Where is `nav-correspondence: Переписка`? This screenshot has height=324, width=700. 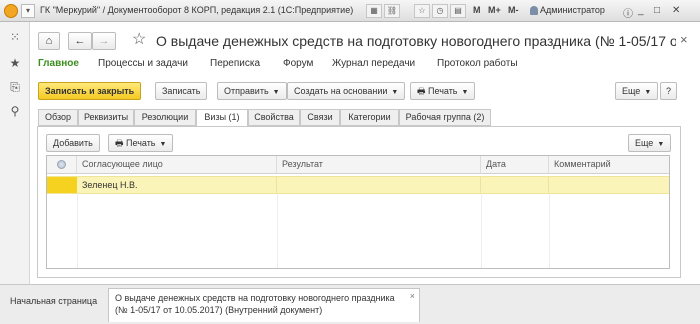 nav-correspondence: Переписка is located at coordinates (235, 63).